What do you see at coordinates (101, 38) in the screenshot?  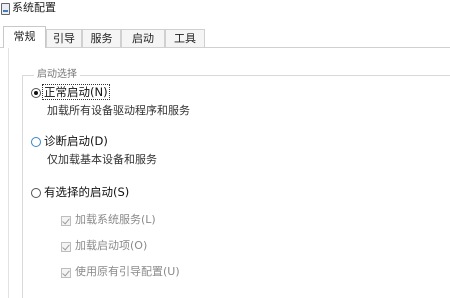 I see `tab-services: 服务` at bounding box center [101, 38].